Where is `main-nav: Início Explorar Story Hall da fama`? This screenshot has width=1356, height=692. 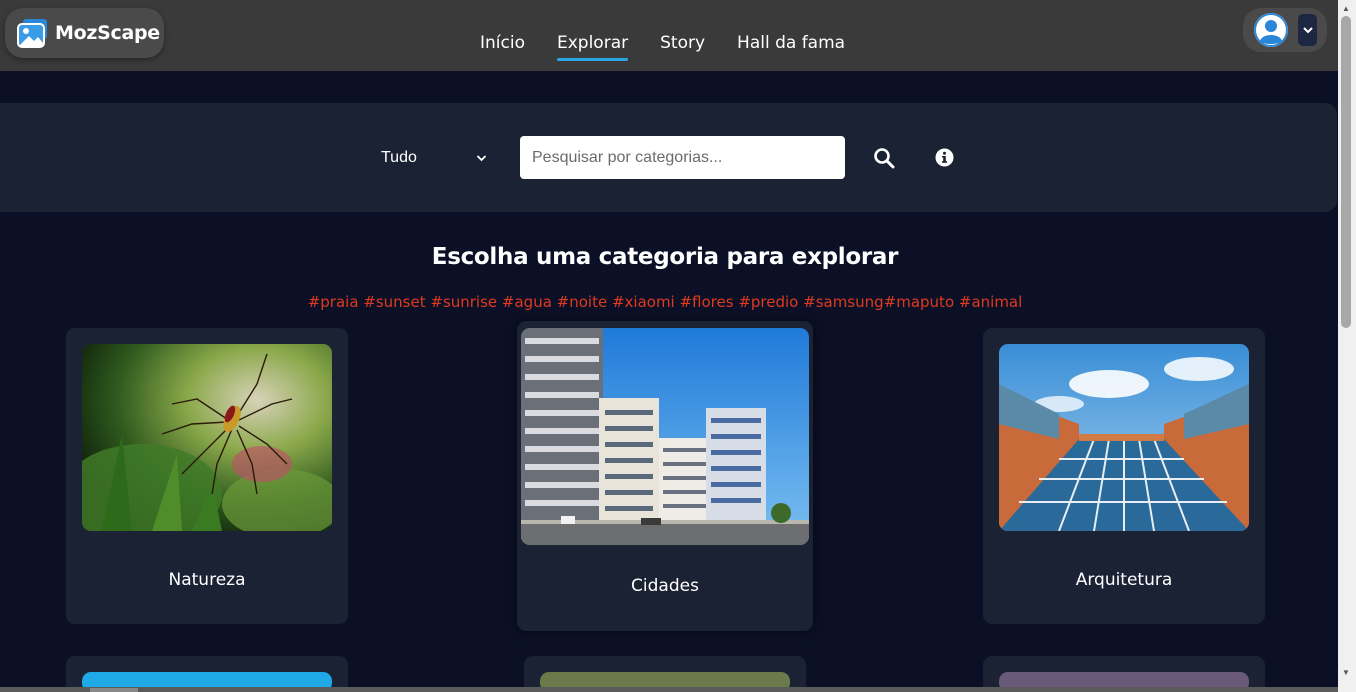
main-nav: Início Explorar Story Hall da fama is located at coordinates (678, 47).